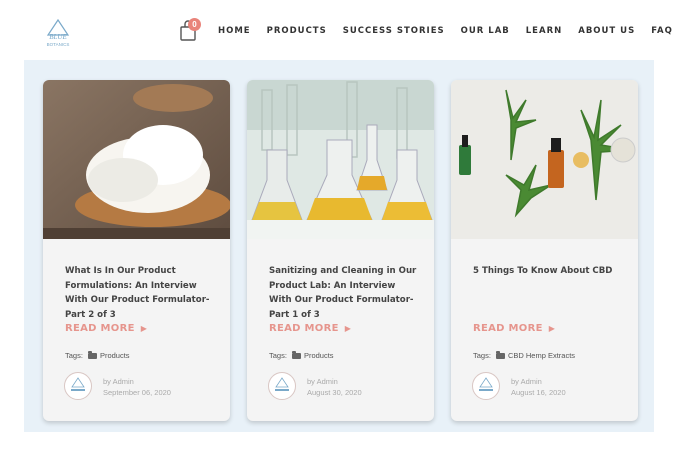 This screenshot has height=450, width=678. I want to click on post-date: August 30, 2020, so click(334, 392).